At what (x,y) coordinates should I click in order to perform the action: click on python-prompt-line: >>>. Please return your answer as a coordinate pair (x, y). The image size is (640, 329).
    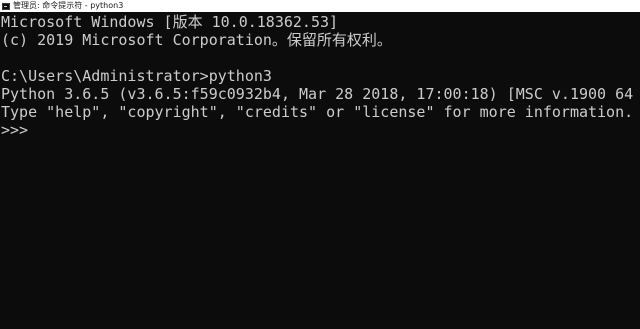
    Looking at the image, I should click on (14, 130).